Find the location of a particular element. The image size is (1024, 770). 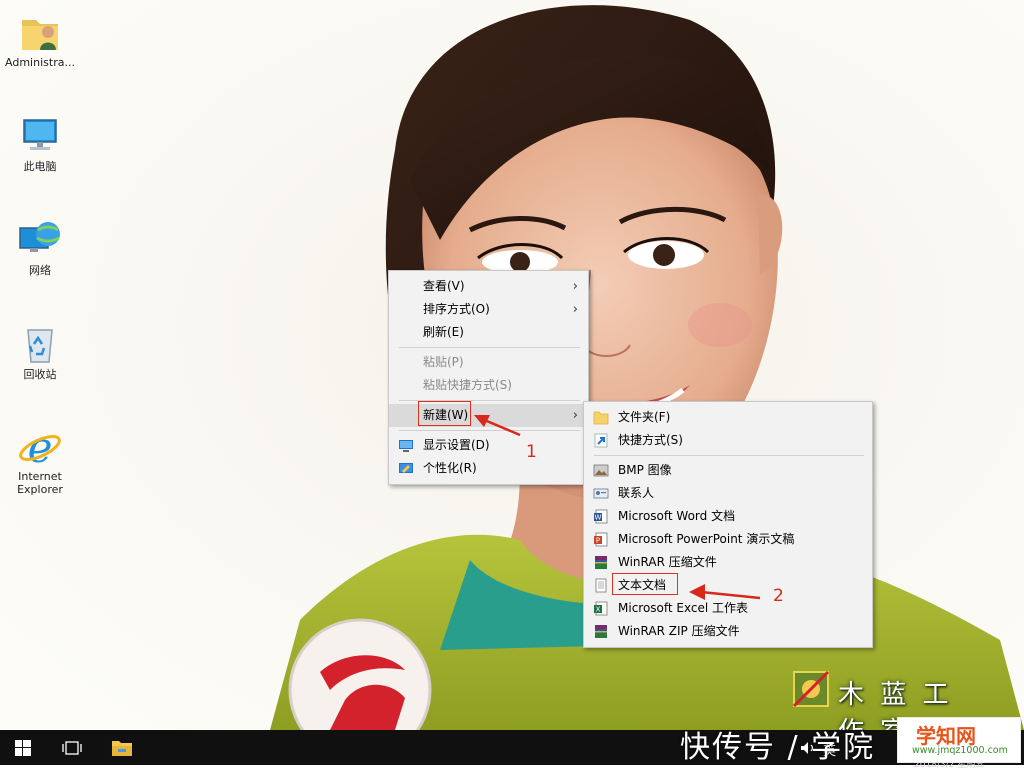

annotation-step-2: 2 is located at coordinates (778, 596).